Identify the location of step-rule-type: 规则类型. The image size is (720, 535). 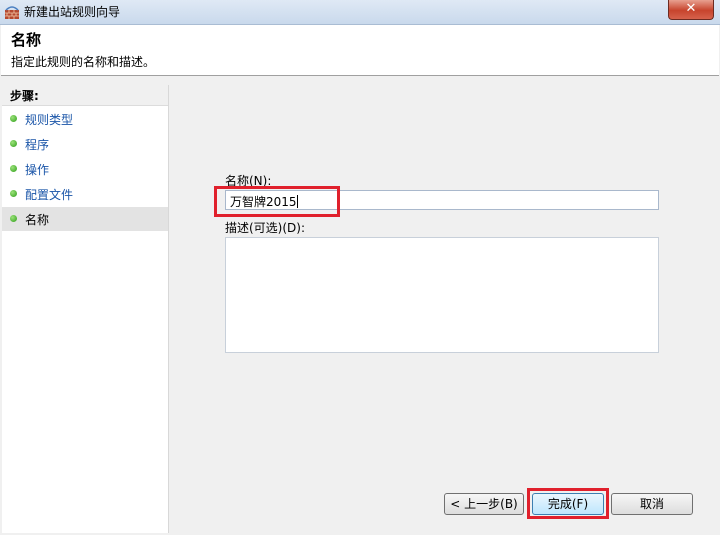
(85, 119).